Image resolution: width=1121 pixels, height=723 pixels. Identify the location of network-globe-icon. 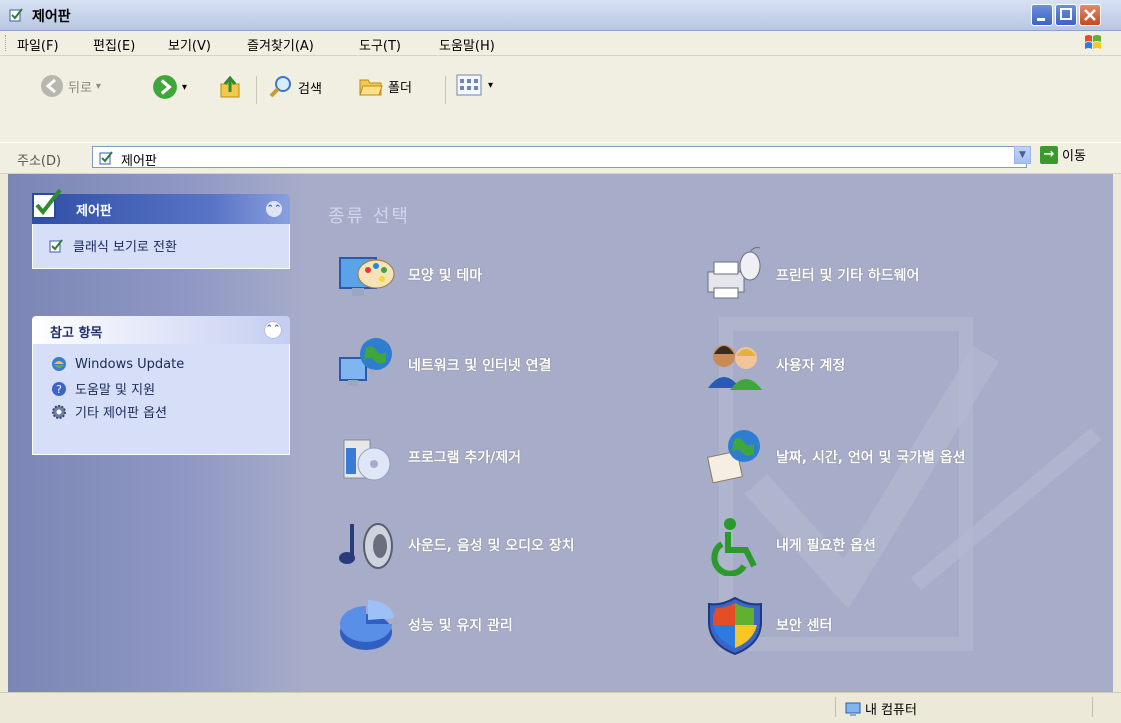
(365, 362).